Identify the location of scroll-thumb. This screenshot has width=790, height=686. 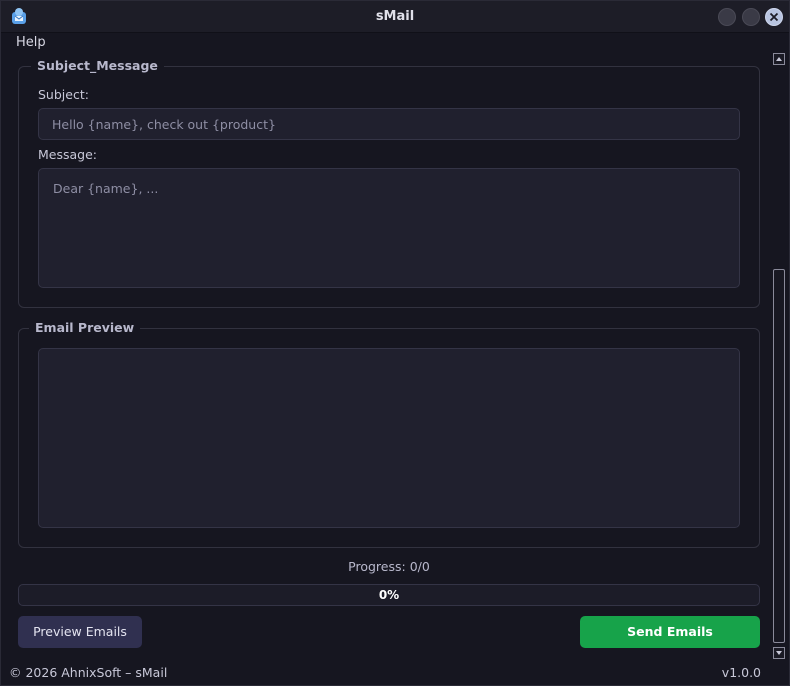
(779, 456).